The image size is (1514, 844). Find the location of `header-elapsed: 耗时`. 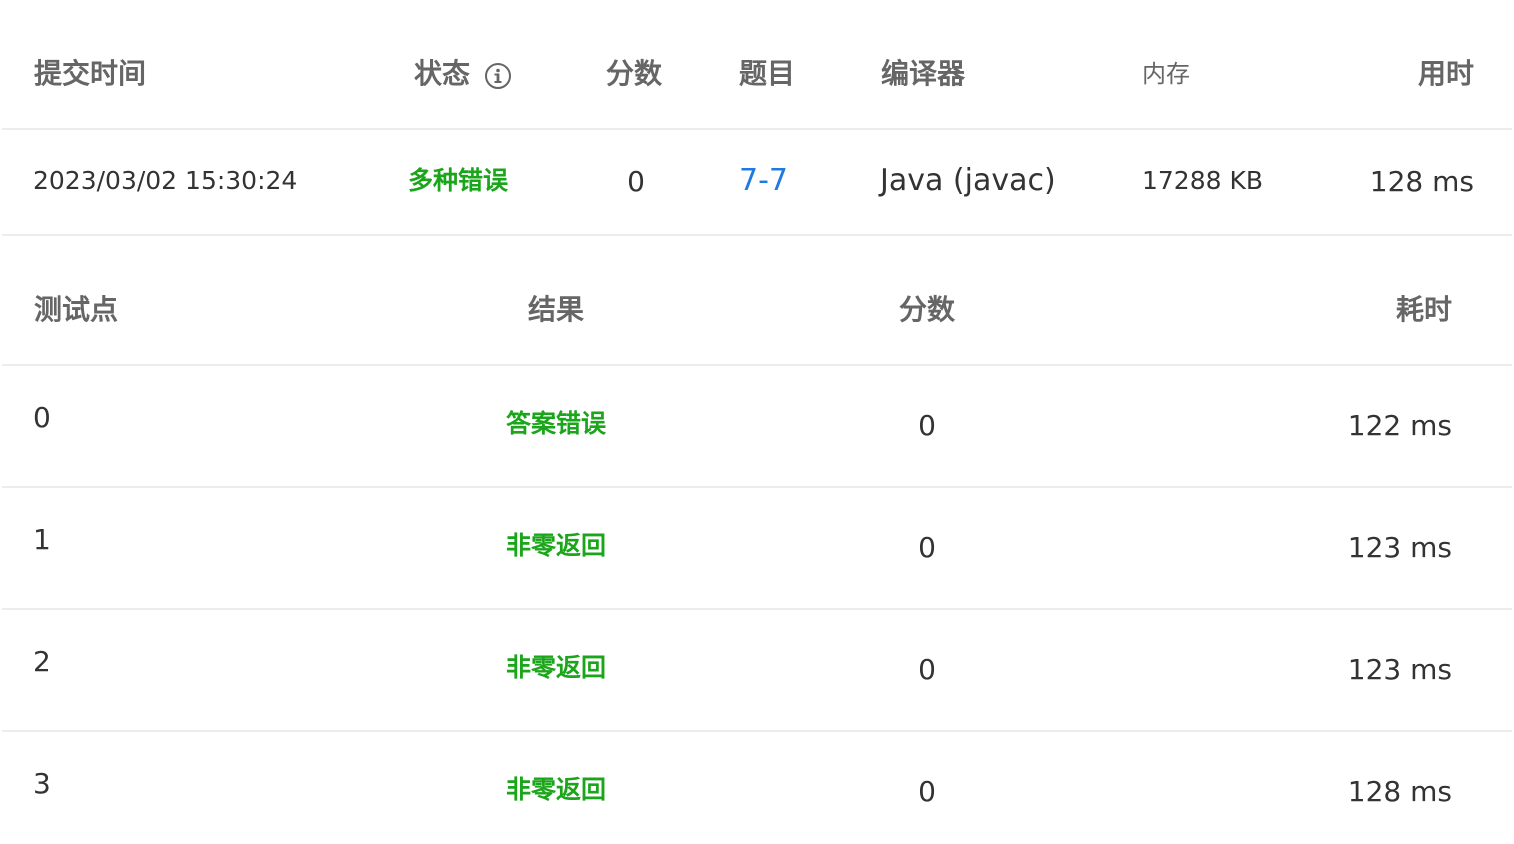

header-elapsed: 耗时 is located at coordinates (1423, 309).